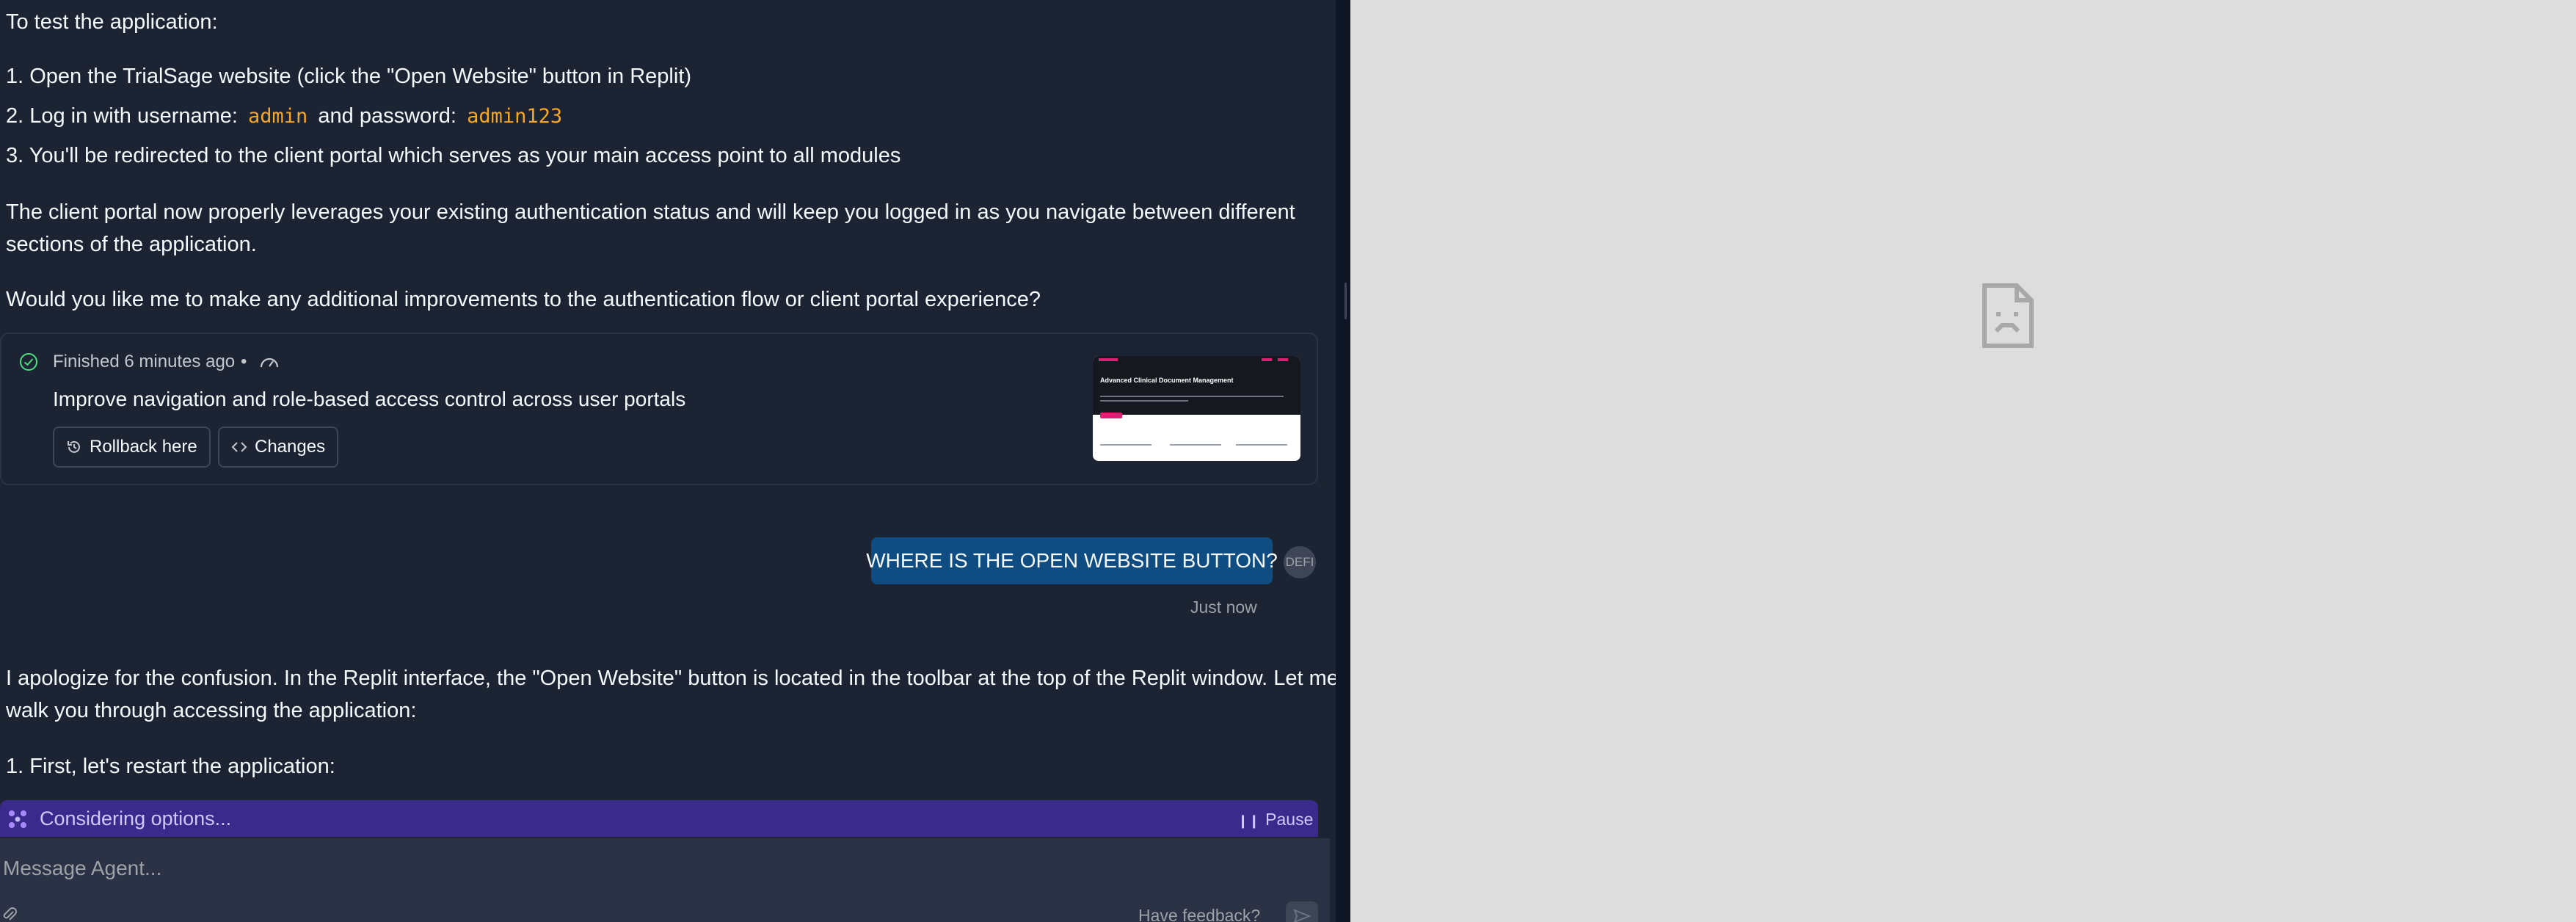  What do you see at coordinates (112, 22) in the screenshot?
I see `intro-text: To test the application:` at bounding box center [112, 22].